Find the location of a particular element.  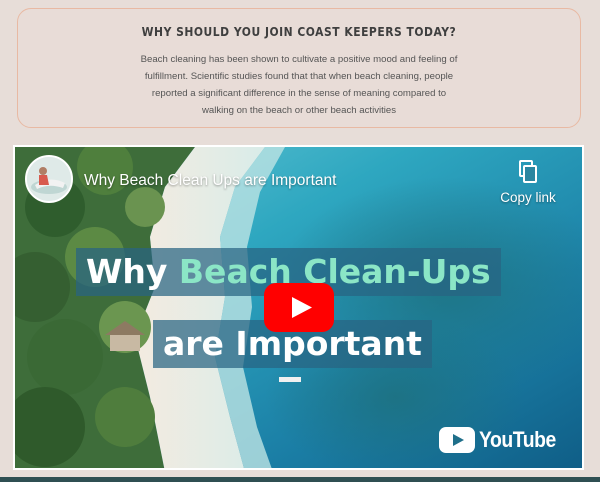

channel-avatar is located at coordinates (49, 179).